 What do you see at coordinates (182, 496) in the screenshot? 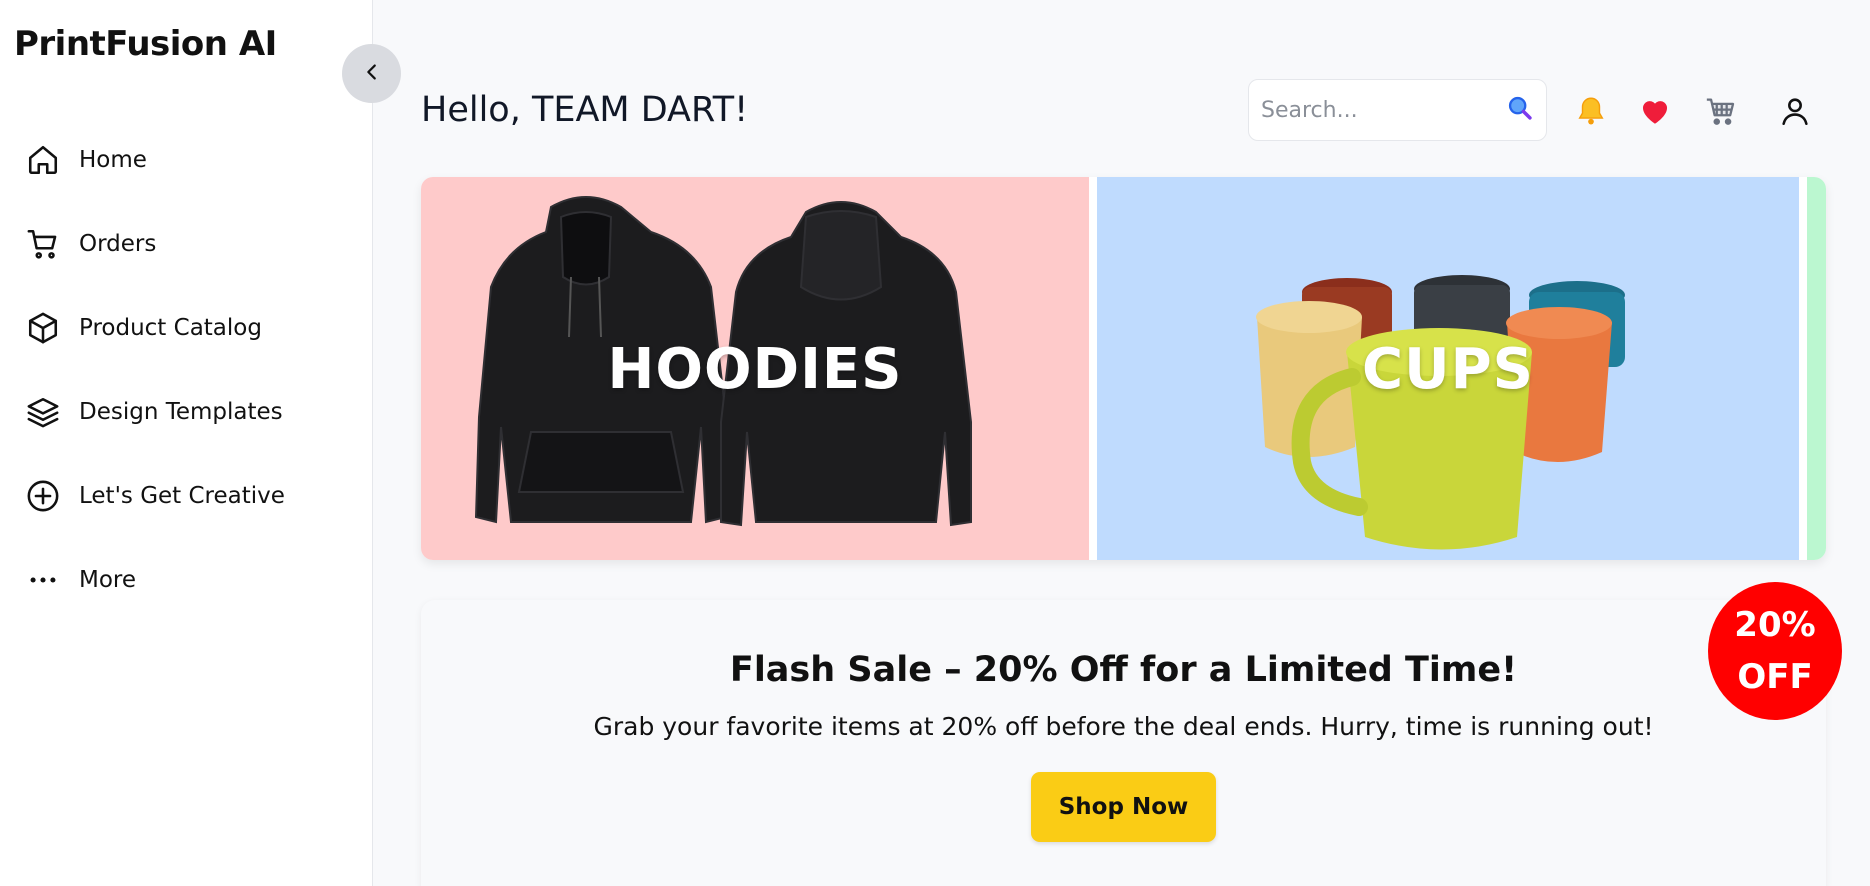
I see `sidebar-item-label: Let's Get Creative` at bounding box center [182, 496].